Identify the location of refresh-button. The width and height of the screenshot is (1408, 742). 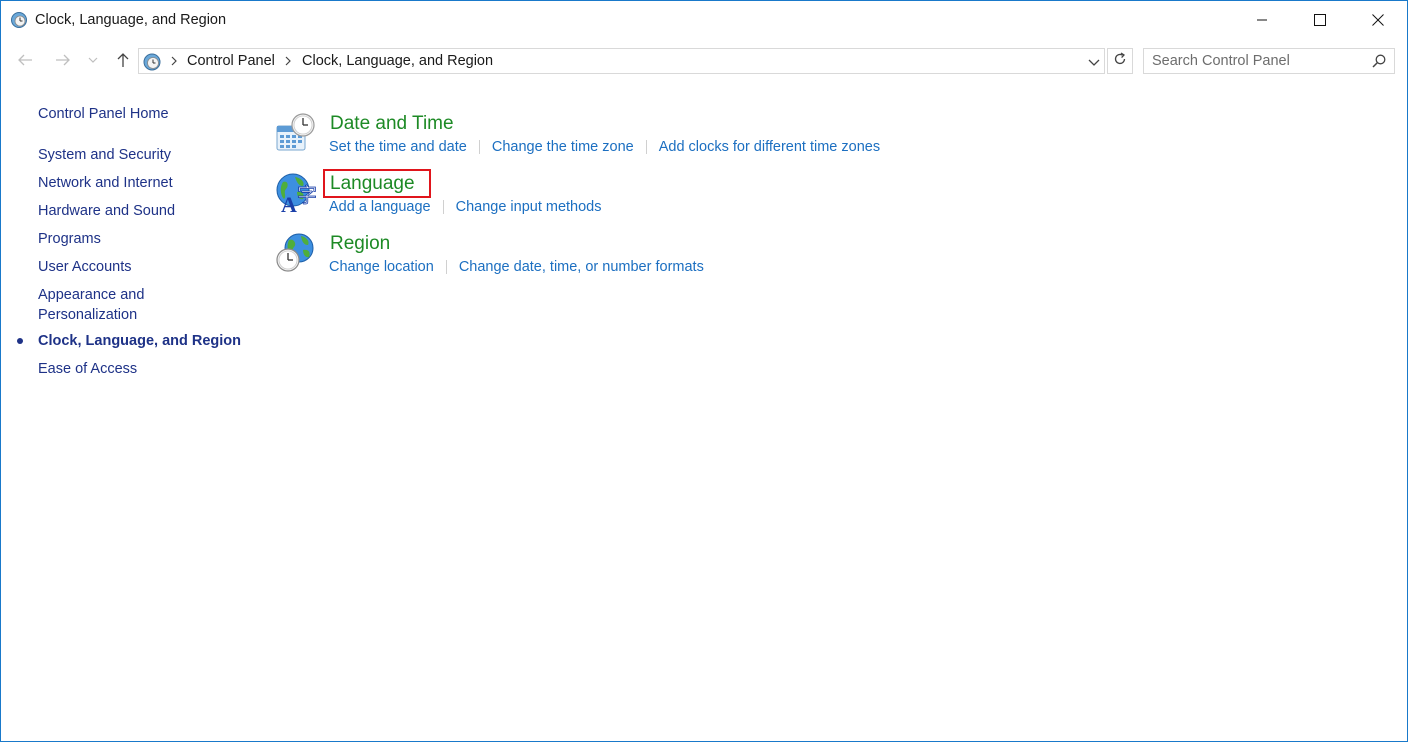
(1120, 61).